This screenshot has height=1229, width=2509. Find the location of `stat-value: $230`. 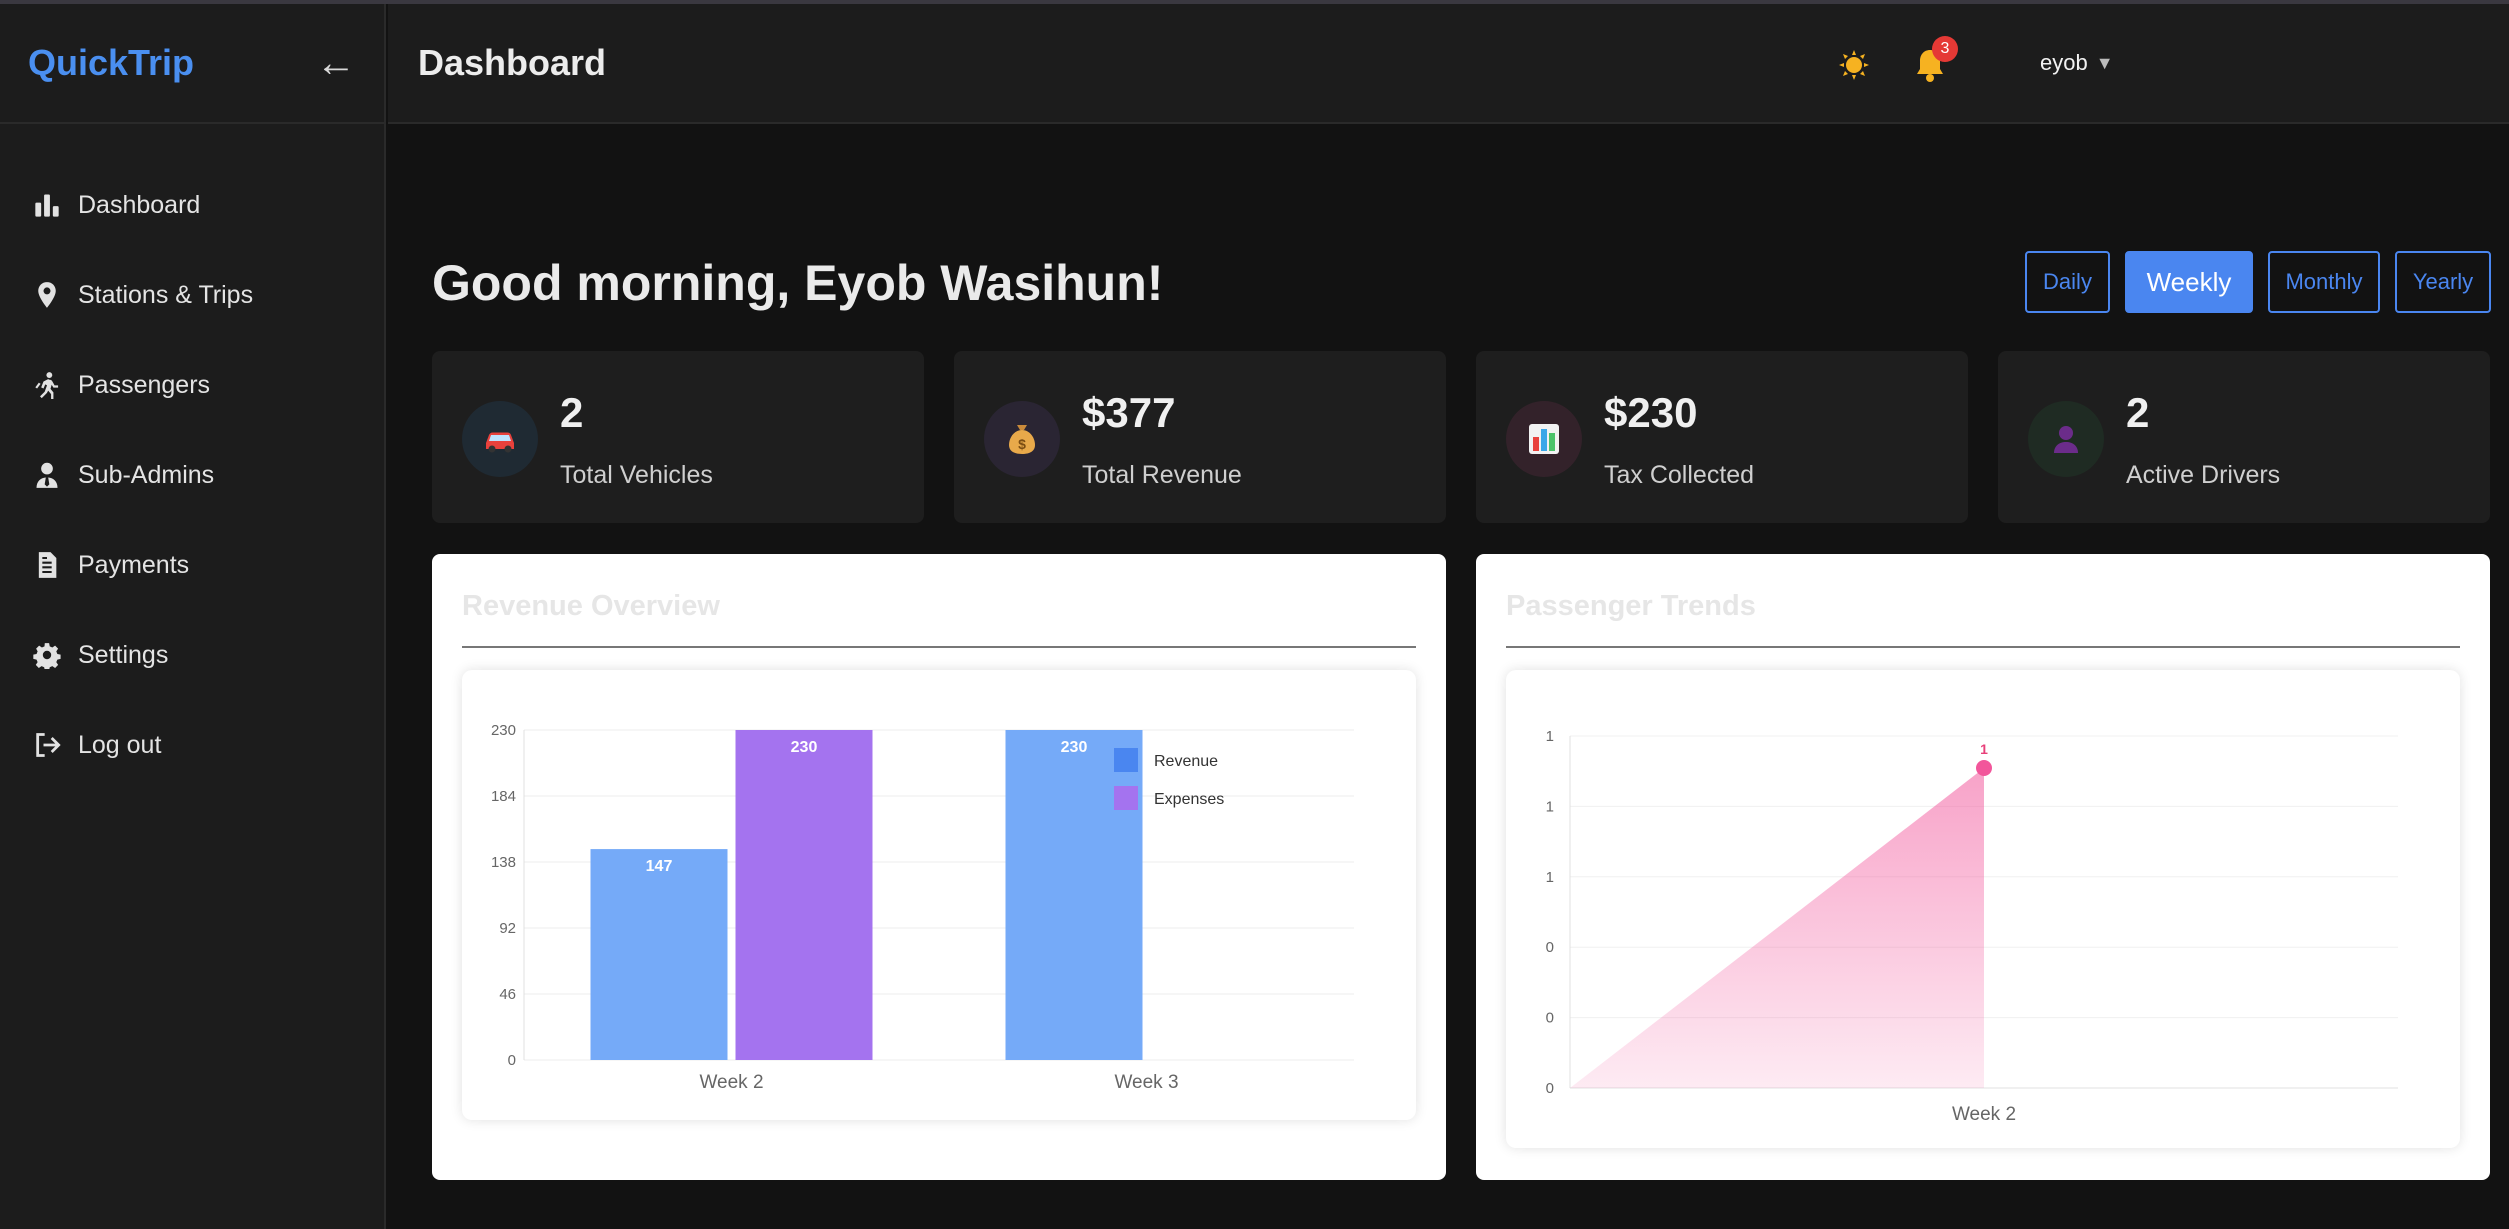

stat-value: $230 is located at coordinates (1651, 412).